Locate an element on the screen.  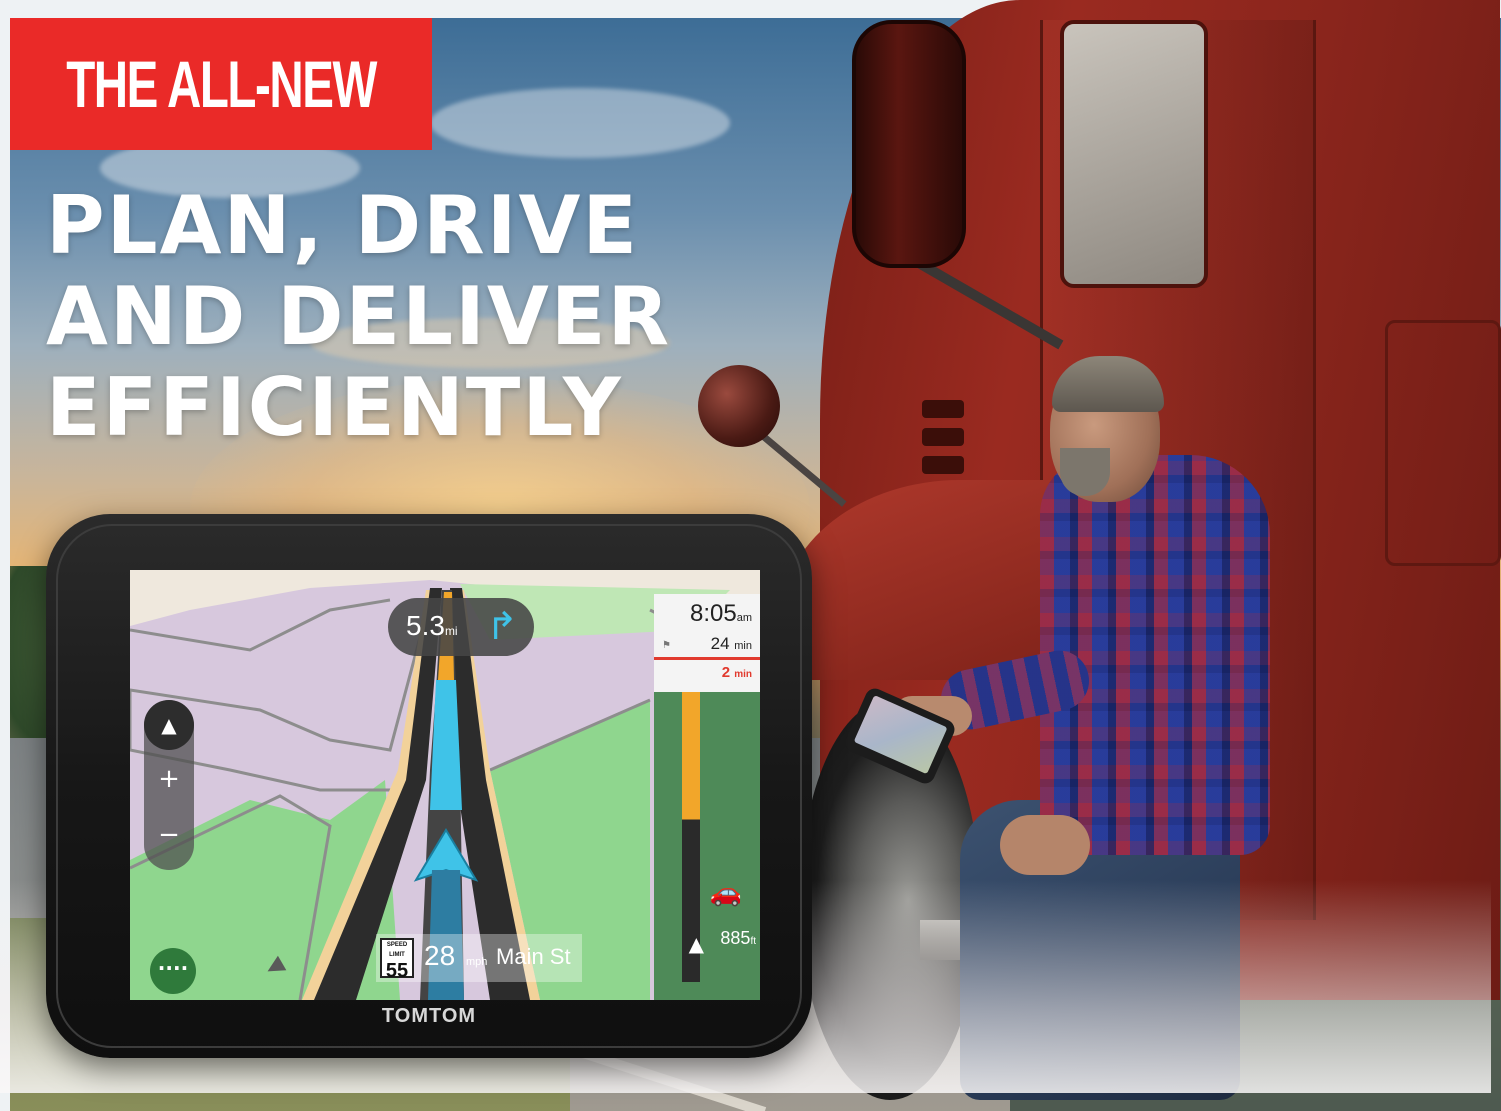
eta-box: 8:05am ⚑ 24 min 2 min is located at coordinates (707, 643).